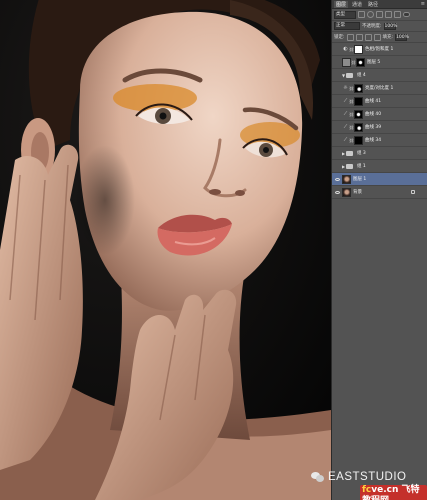 The height and width of the screenshot is (500, 427). Describe the element at coordinates (370, 14) in the screenshot. I see `adjustment-filter-icon` at that location.